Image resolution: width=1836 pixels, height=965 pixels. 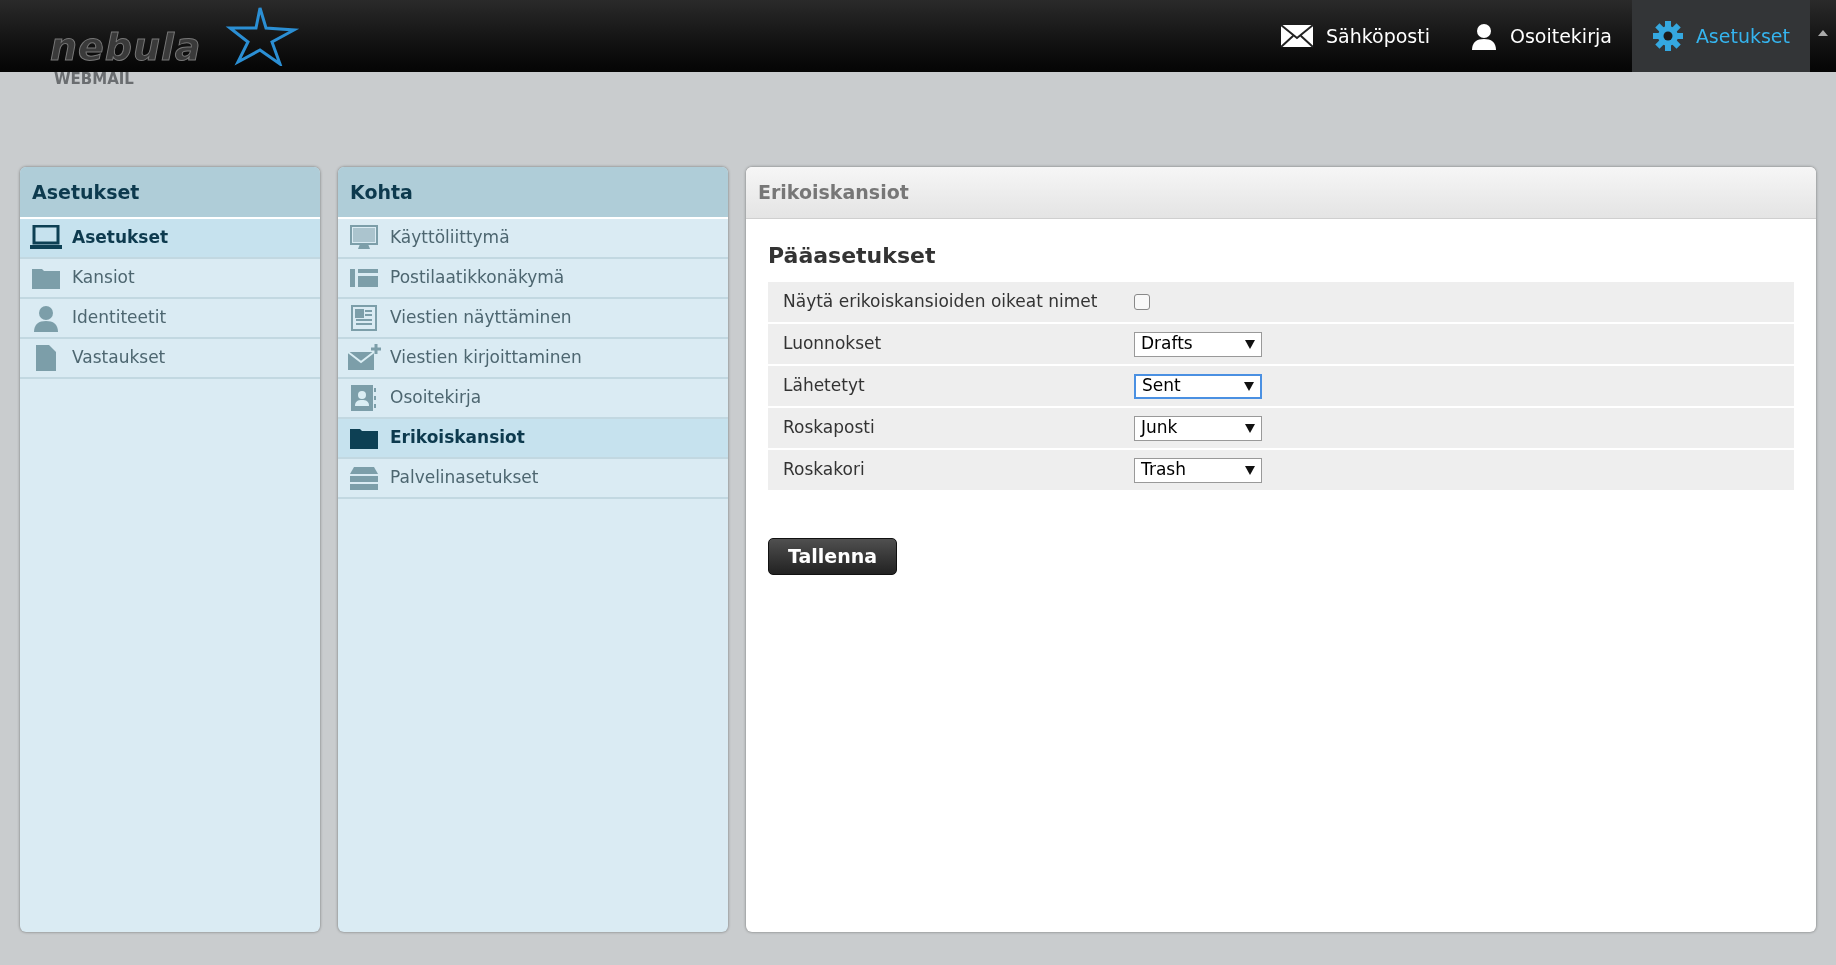 I want to click on list-item: Palvelinasetukset, so click(x=533, y=479).